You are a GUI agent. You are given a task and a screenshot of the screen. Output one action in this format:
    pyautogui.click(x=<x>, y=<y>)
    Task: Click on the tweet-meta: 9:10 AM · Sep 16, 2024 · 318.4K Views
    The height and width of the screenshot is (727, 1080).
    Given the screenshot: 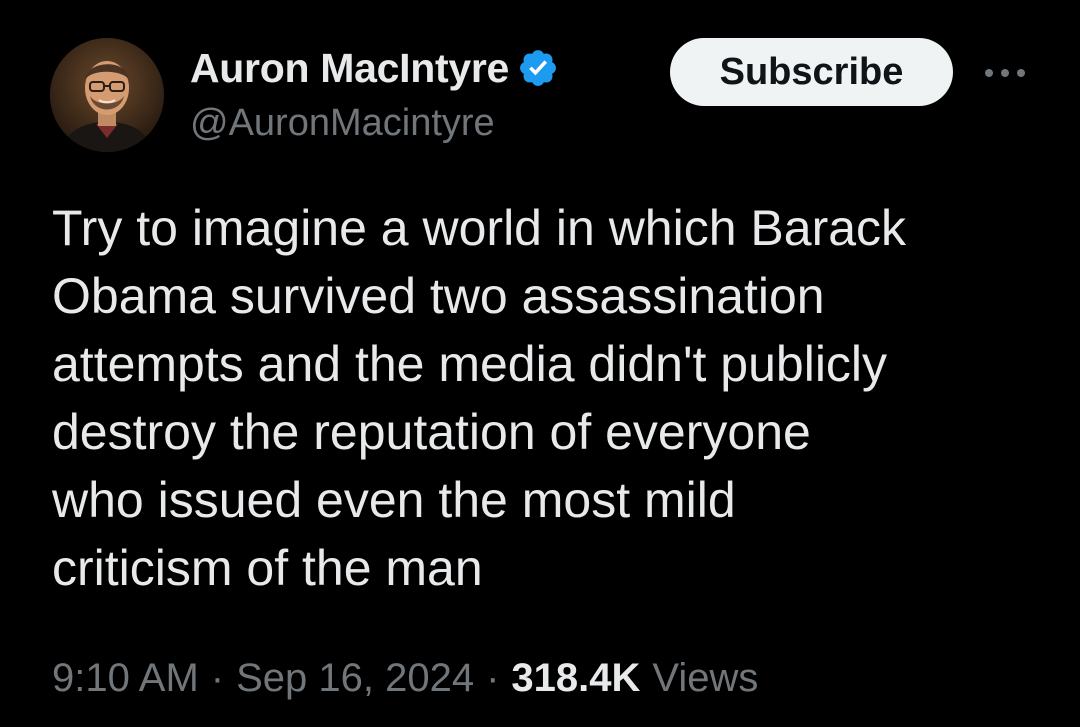 What is the action you would take?
    pyautogui.click(x=405, y=678)
    